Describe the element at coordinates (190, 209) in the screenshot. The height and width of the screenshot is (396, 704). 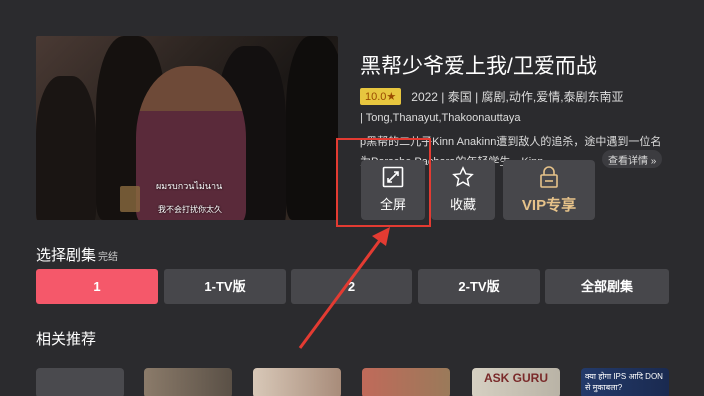
I see `video-subtitle-chinese: 我不会打扰你太久` at that location.